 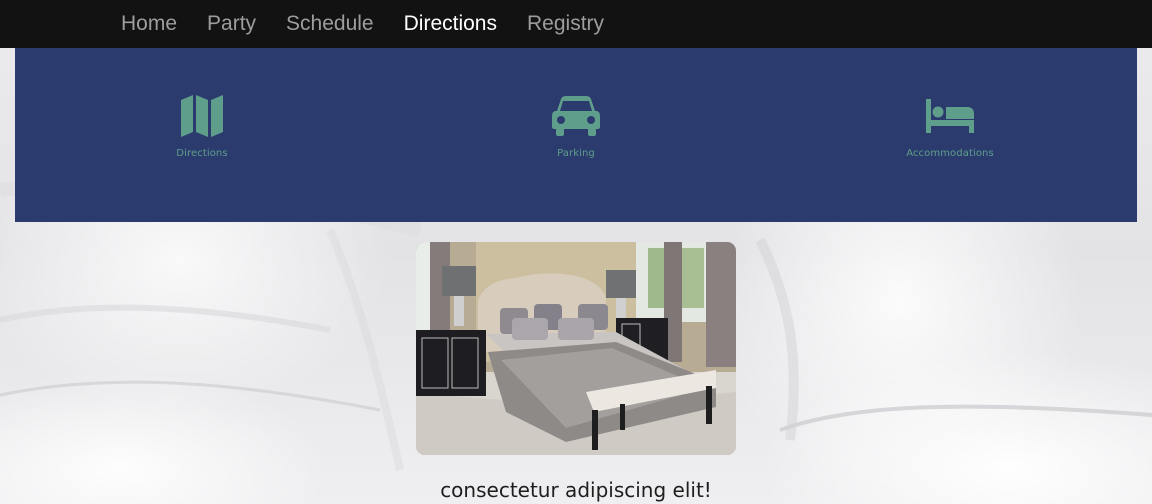 What do you see at coordinates (565, 24) in the screenshot?
I see `nav-registry: Registry` at bounding box center [565, 24].